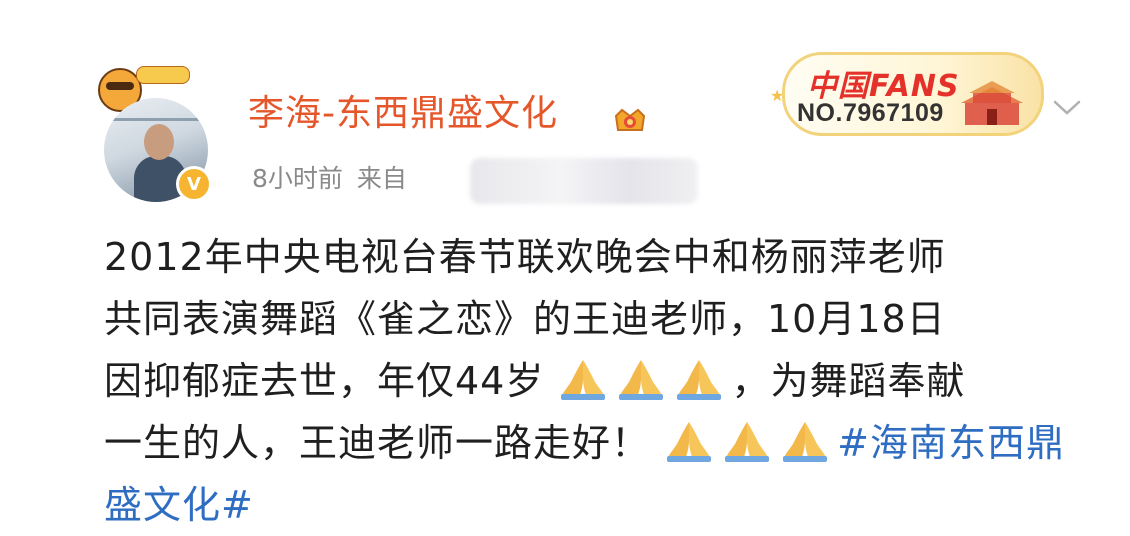 This screenshot has height=536, width=1130. What do you see at coordinates (297, 178) in the screenshot?
I see `post-time: 8小时前` at bounding box center [297, 178].